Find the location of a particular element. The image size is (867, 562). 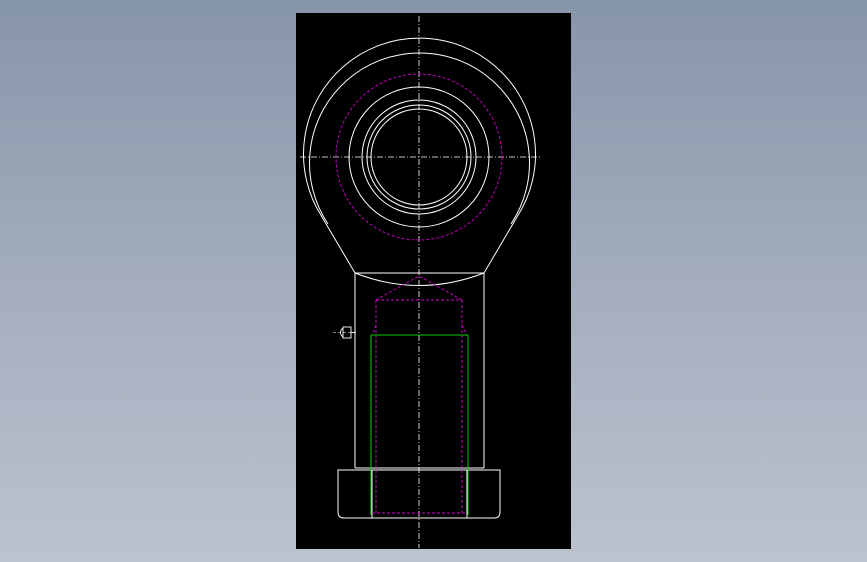

eye-outer-profile is located at coordinates (419, 127).